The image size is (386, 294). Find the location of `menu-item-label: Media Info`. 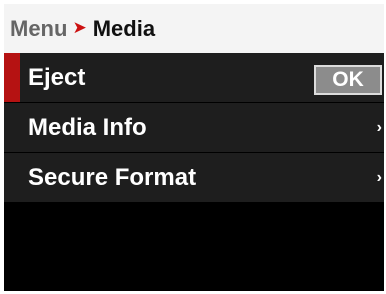

menu-item-label: Media Info is located at coordinates (87, 127).